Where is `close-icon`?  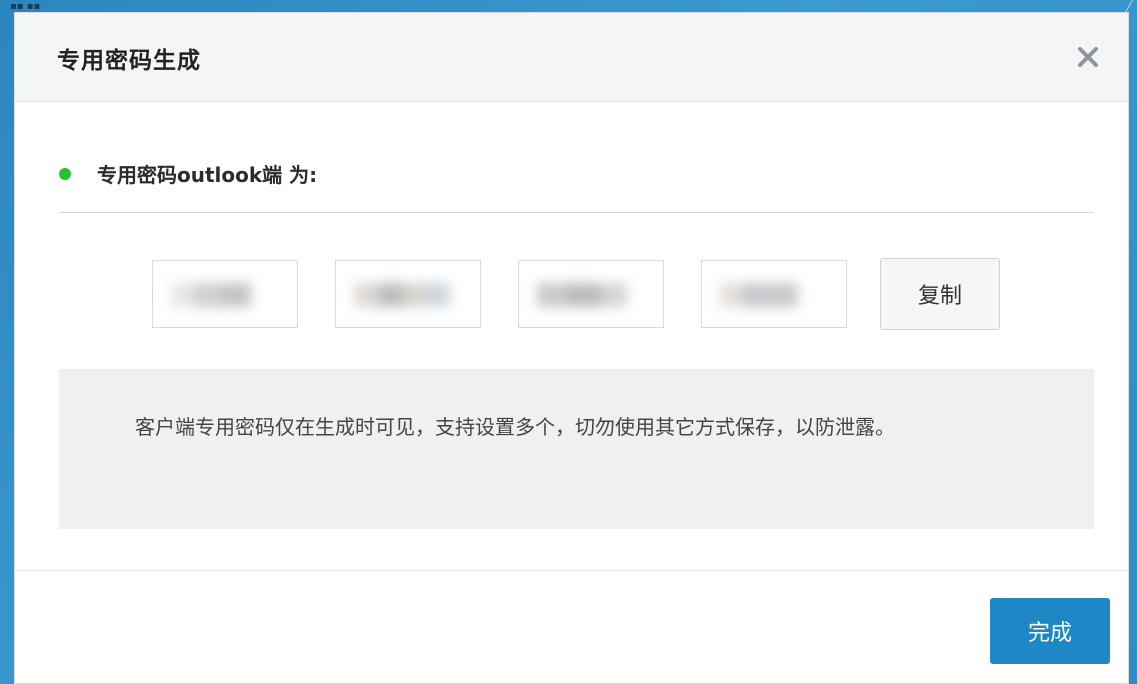 close-icon is located at coordinates (1088, 57).